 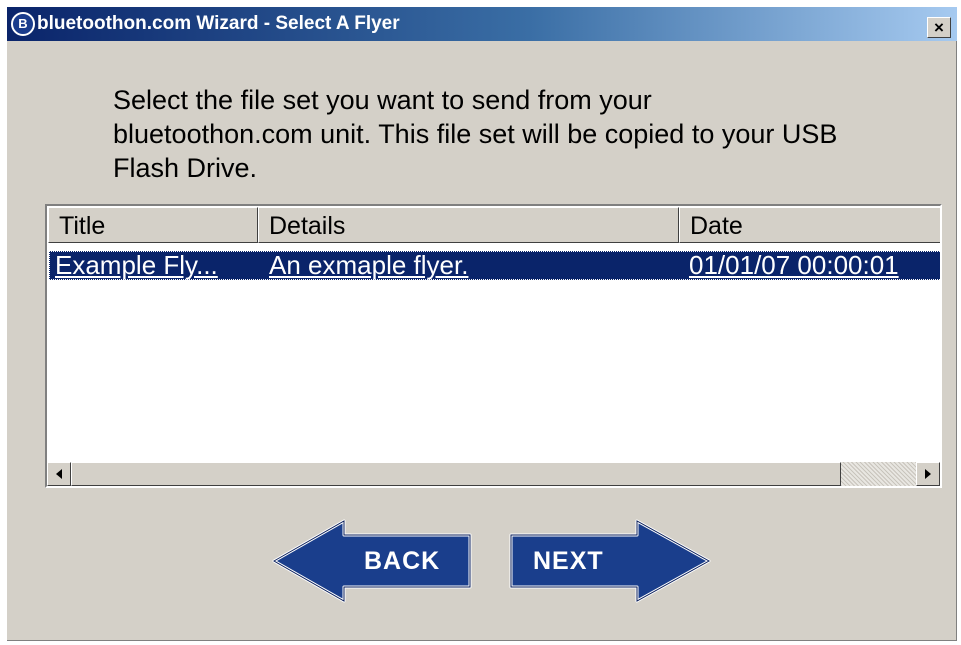 I want to click on back-label: BACK, so click(x=402, y=561).